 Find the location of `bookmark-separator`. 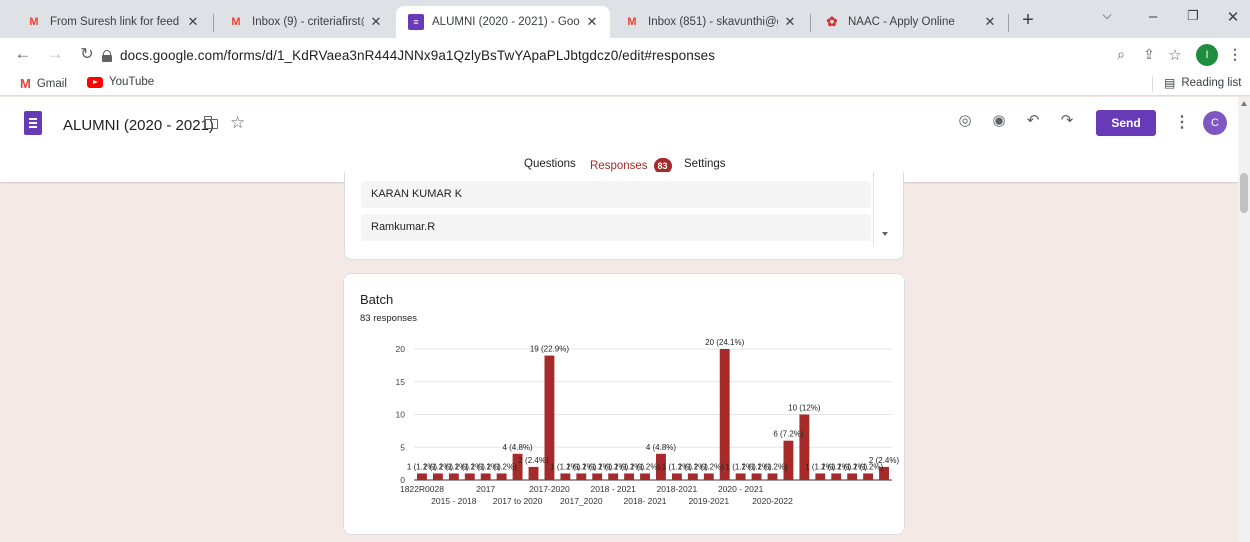

bookmark-separator is located at coordinates (1152, 84).